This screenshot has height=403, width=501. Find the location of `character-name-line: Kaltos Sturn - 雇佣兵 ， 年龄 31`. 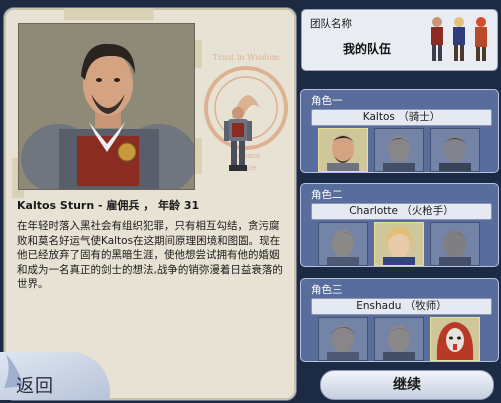

character-name-line: Kaltos Sturn - 雇佣兵 ， 年龄 31 is located at coordinates (108, 205).